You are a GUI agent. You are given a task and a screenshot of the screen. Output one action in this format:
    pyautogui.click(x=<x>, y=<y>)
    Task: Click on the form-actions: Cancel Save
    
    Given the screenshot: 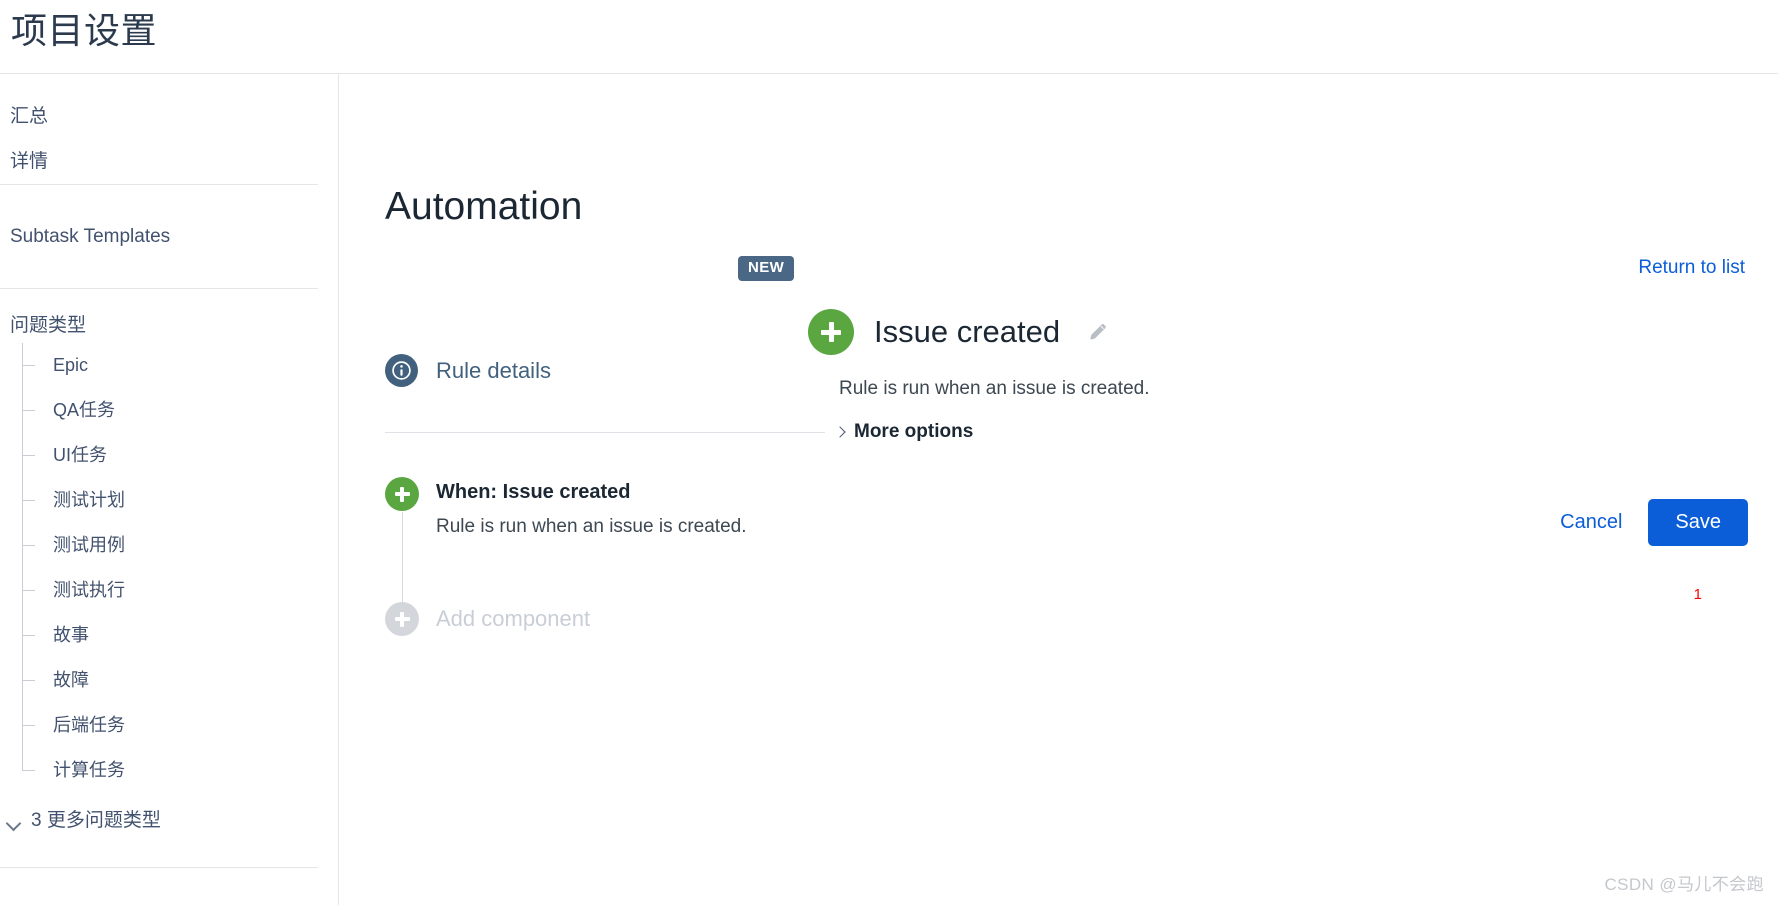 What is the action you would take?
    pyautogui.click(x=1652, y=522)
    